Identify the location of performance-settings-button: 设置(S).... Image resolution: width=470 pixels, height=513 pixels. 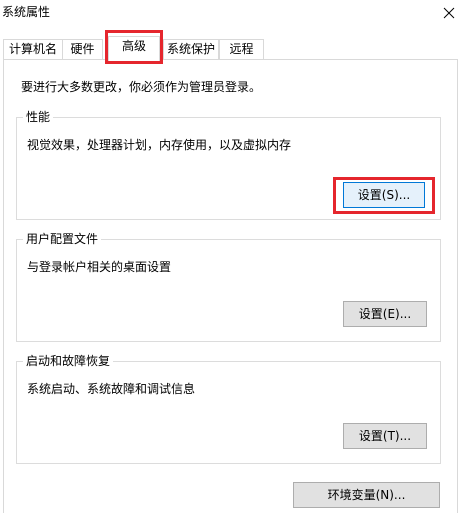
(384, 195).